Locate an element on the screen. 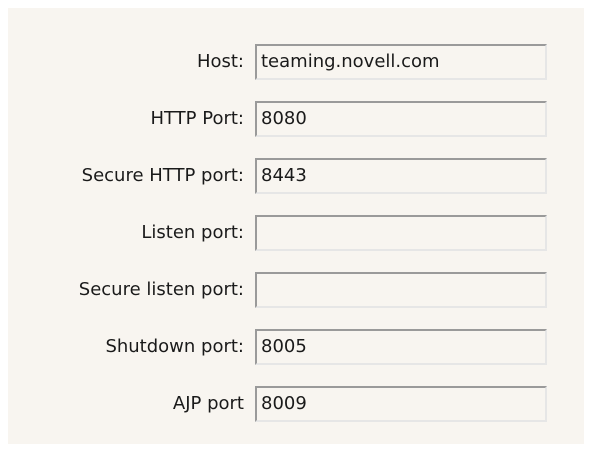  http-port-label: HTTP Port: is located at coordinates (197, 118).